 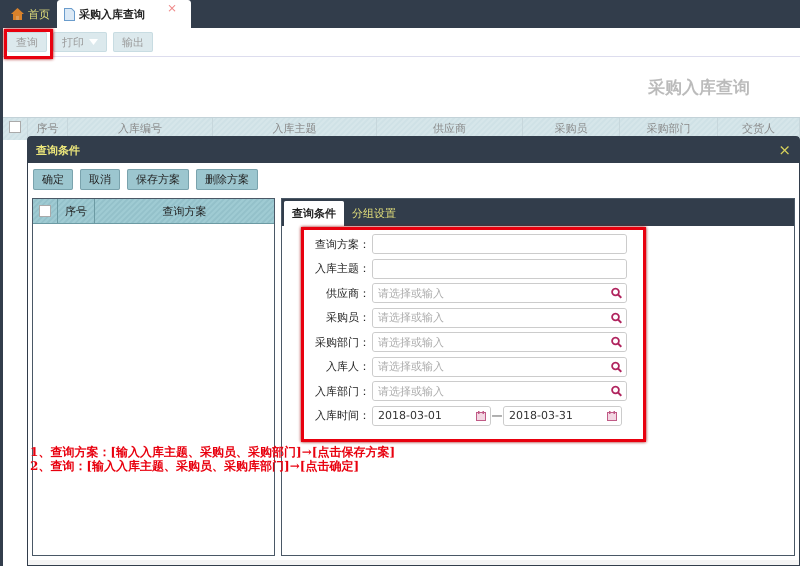 I want to click on field-label: 入库部门：, so click(x=342, y=391).